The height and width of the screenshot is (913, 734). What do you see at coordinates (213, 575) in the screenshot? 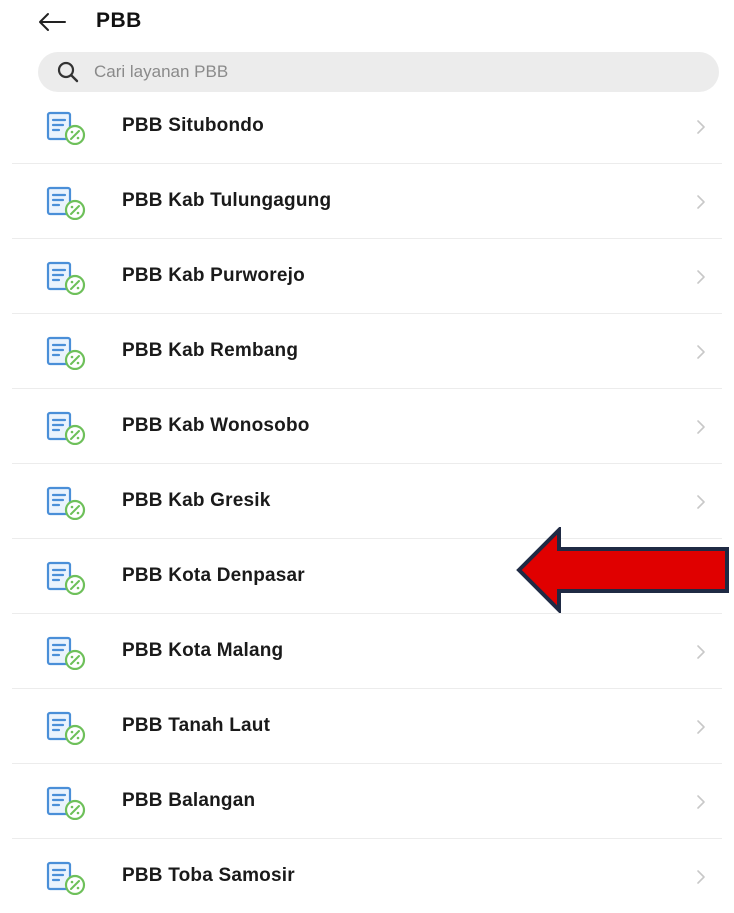
I see `list-item-label: PBB Kota Denpasar` at bounding box center [213, 575].